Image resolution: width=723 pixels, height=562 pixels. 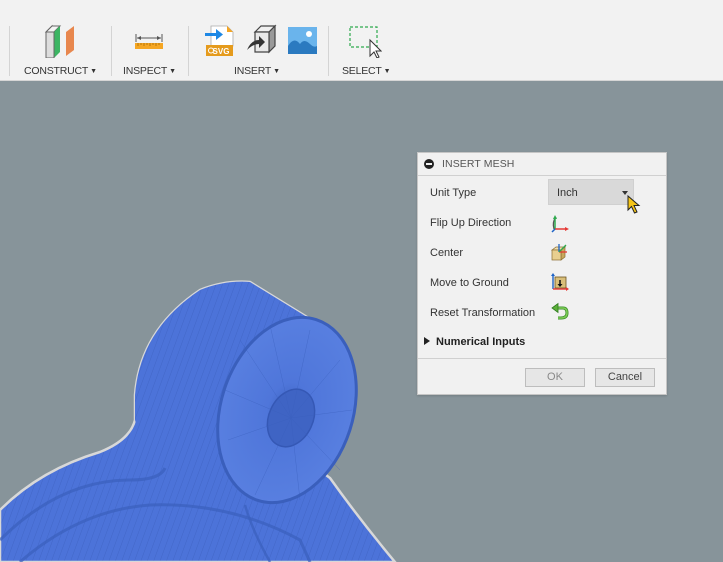 I want to click on unit-type-label: Unit Type, so click(x=453, y=193).